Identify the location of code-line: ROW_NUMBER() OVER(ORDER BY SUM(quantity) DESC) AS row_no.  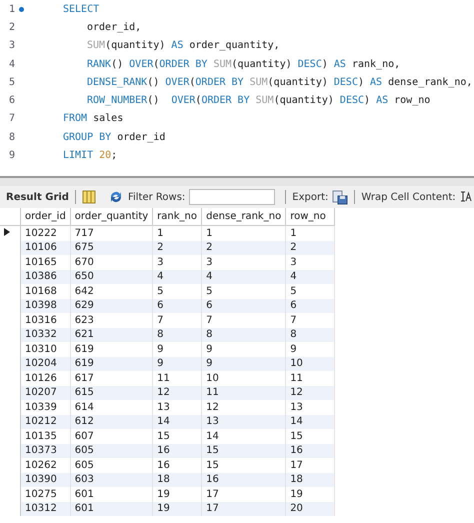
(258, 100).